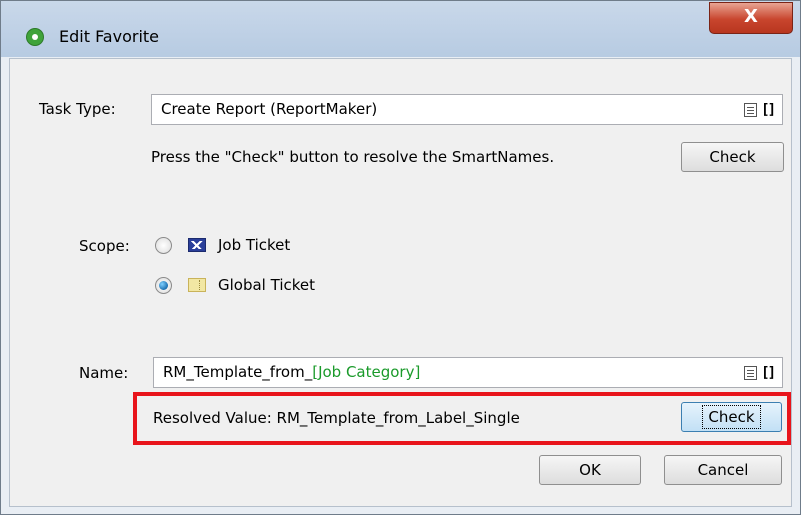  What do you see at coordinates (254, 245) in the screenshot?
I see `job-ticket-label: Job Ticket` at bounding box center [254, 245].